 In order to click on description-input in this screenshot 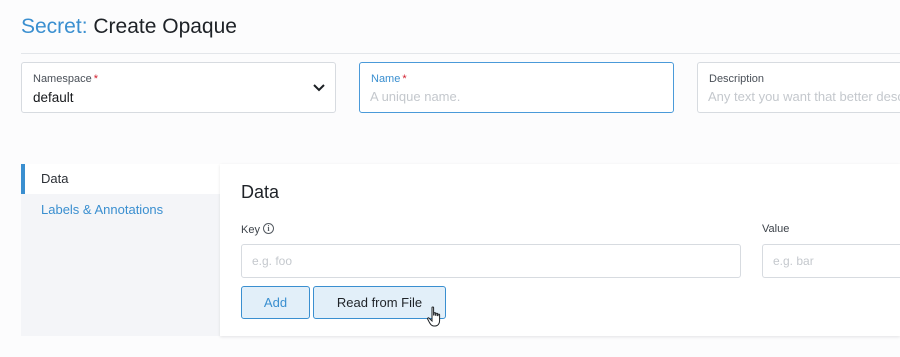, I will do `click(804, 96)`.